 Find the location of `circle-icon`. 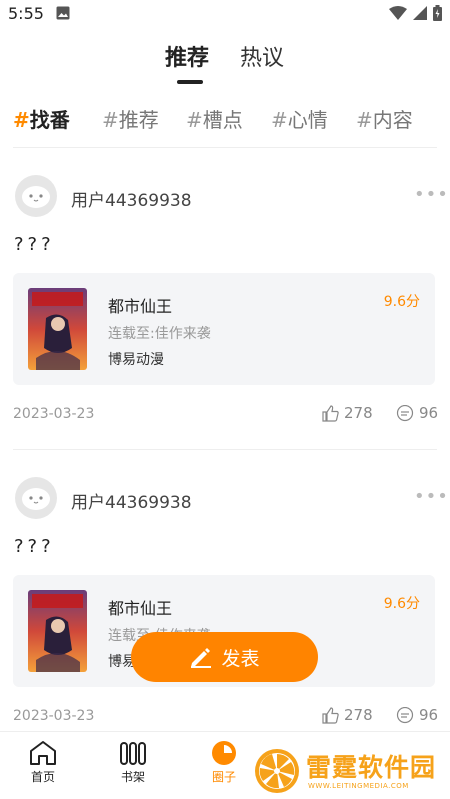

circle-icon is located at coordinates (224, 753).